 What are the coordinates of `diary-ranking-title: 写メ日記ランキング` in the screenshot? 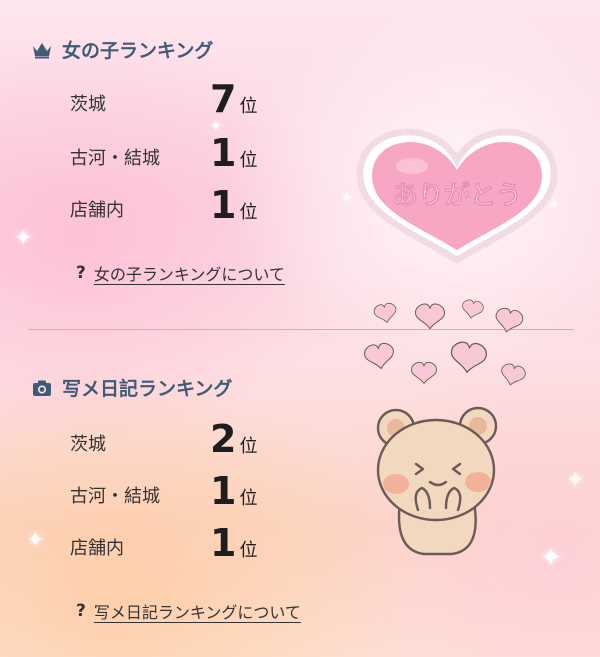 It's located at (132, 387).